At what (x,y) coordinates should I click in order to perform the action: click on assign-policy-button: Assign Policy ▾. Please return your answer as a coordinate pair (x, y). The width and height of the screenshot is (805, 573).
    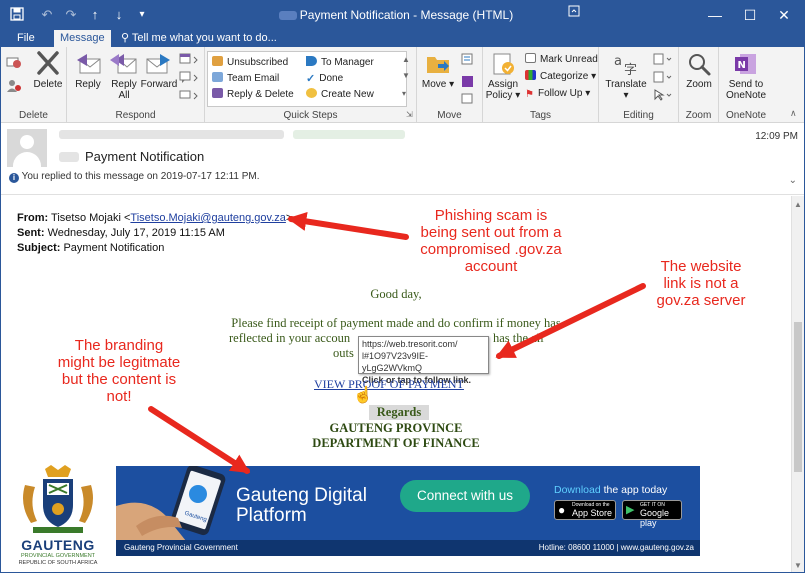
    Looking at the image, I should click on (503, 76).